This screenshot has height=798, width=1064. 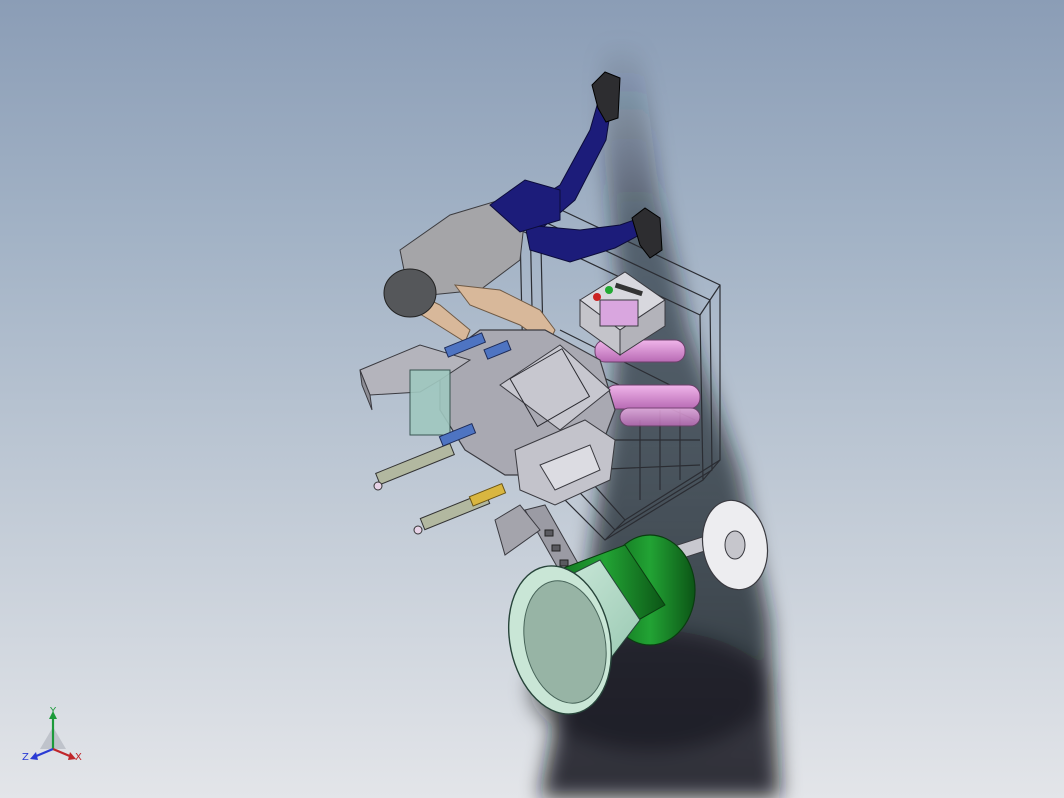 I want to click on view-triad: Y X Z, so click(x=53, y=740).